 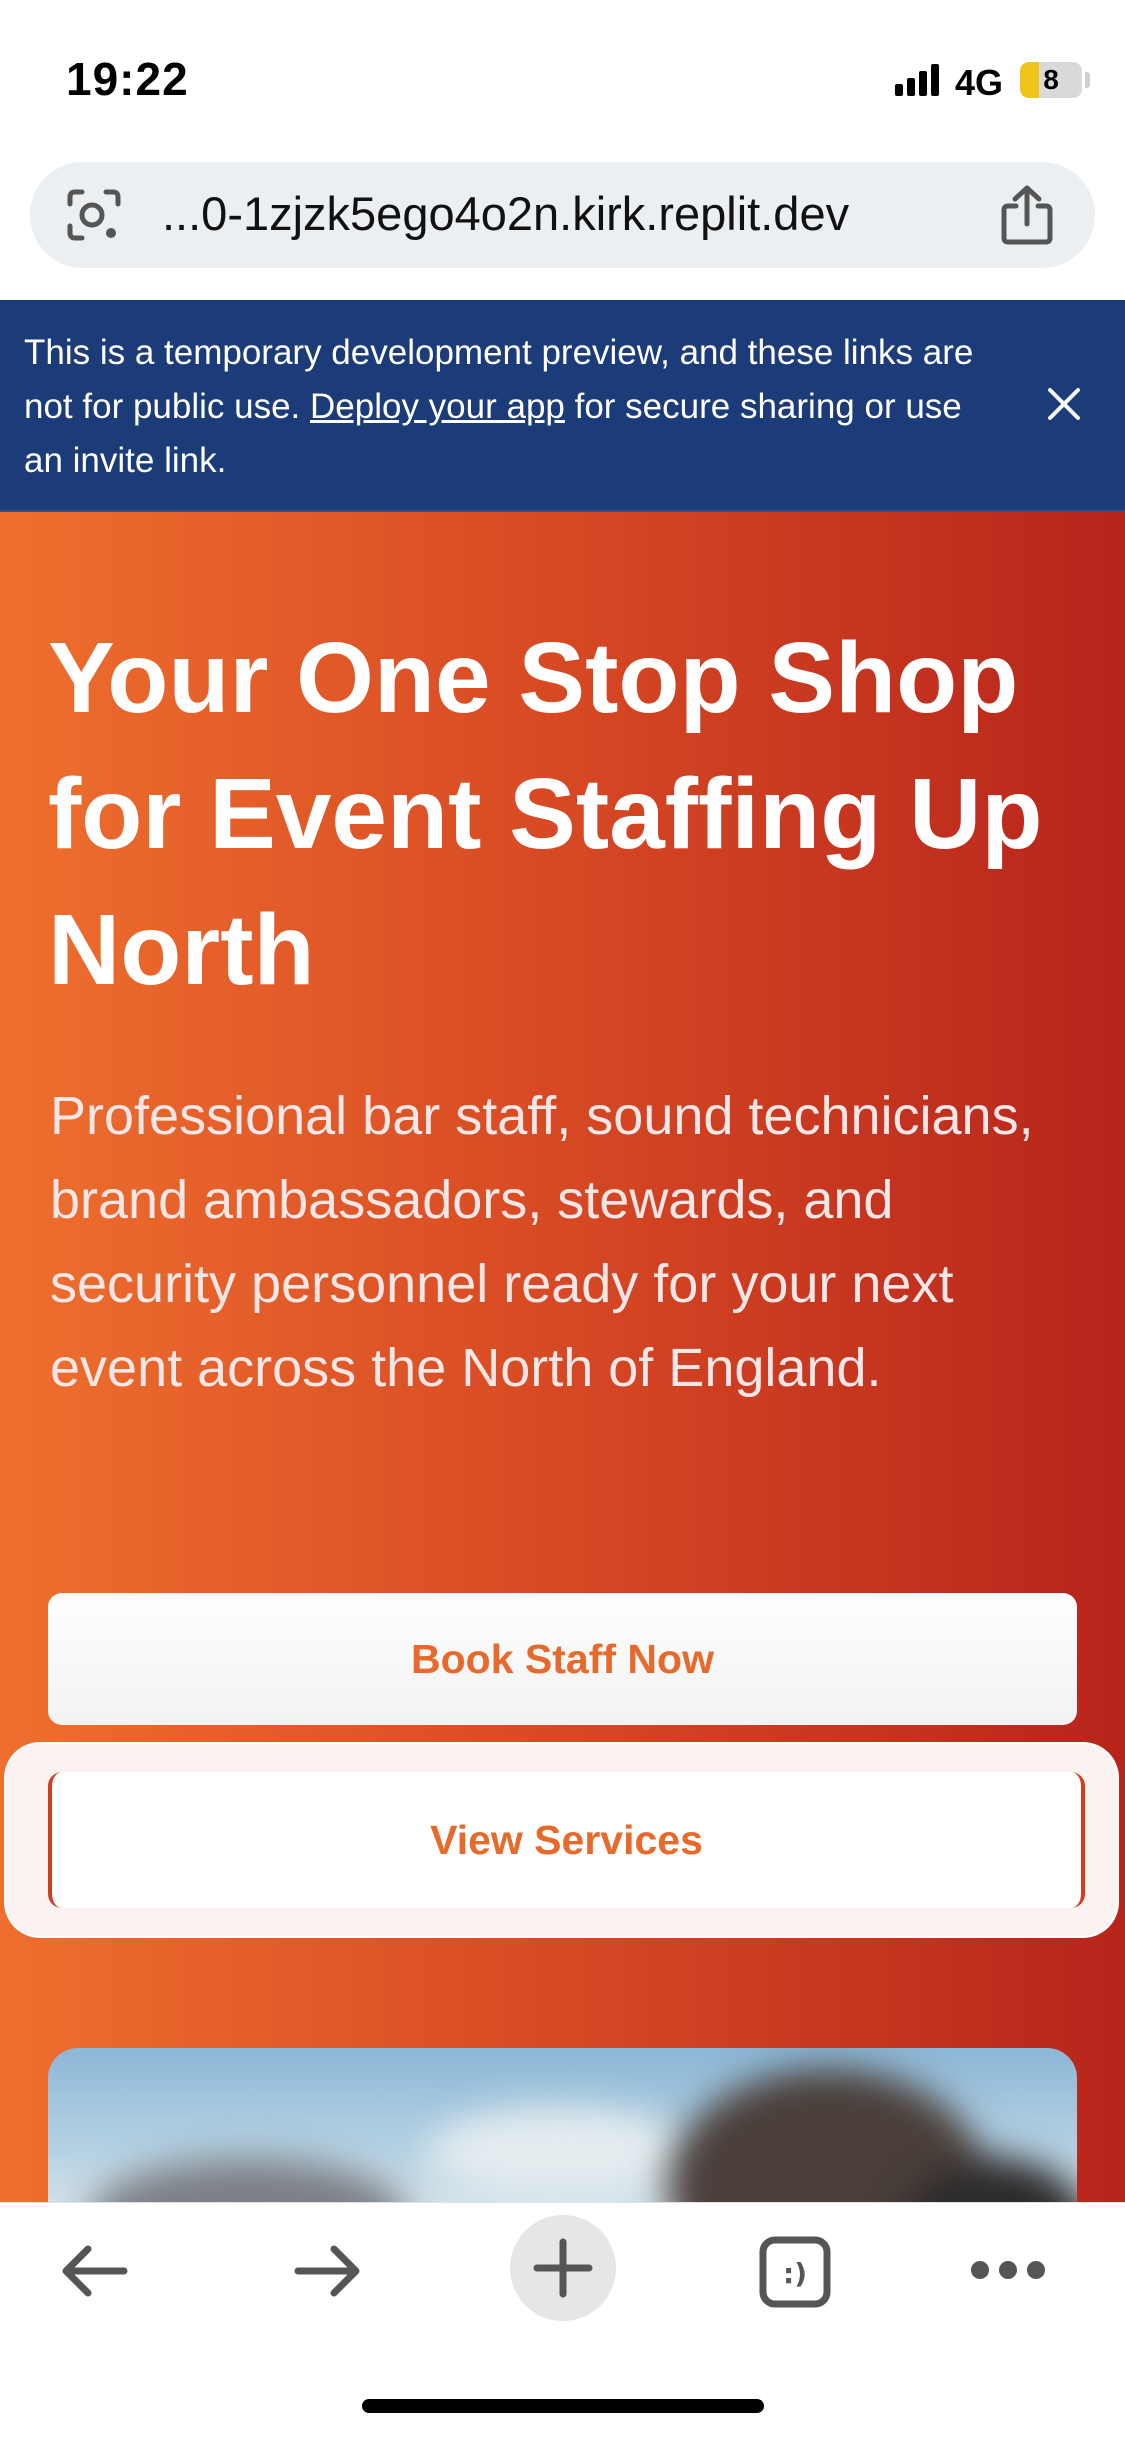 What do you see at coordinates (1008, 2270) in the screenshot?
I see `more-icon` at bounding box center [1008, 2270].